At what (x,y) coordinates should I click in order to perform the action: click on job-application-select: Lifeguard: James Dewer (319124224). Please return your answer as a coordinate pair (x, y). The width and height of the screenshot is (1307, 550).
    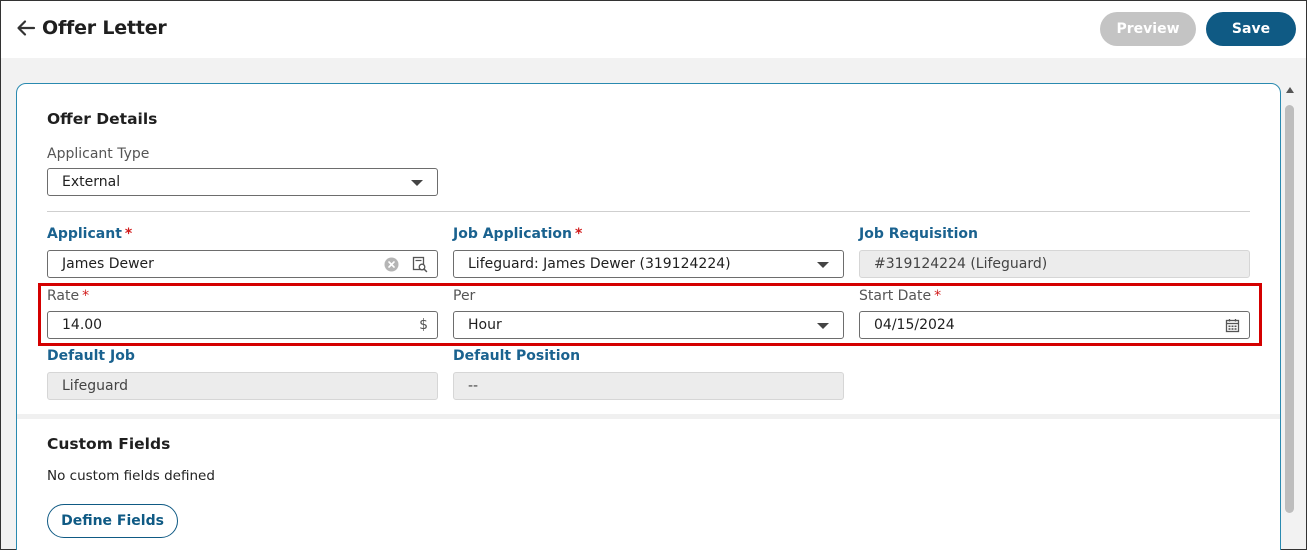
    Looking at the image, I should click on (648, 264).